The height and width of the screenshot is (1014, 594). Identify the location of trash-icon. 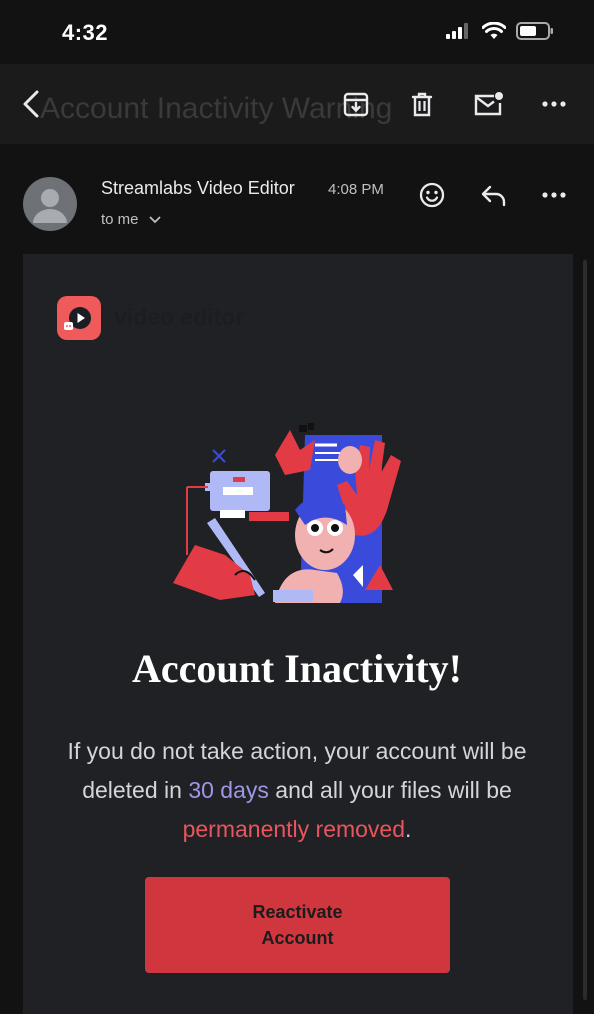
(422, 104).